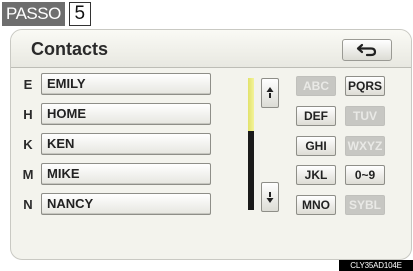  What do you see at coordinates (365, 175) in the screenshot?
I see `key-0-9: 0~9` at bounding box center [365, 175].